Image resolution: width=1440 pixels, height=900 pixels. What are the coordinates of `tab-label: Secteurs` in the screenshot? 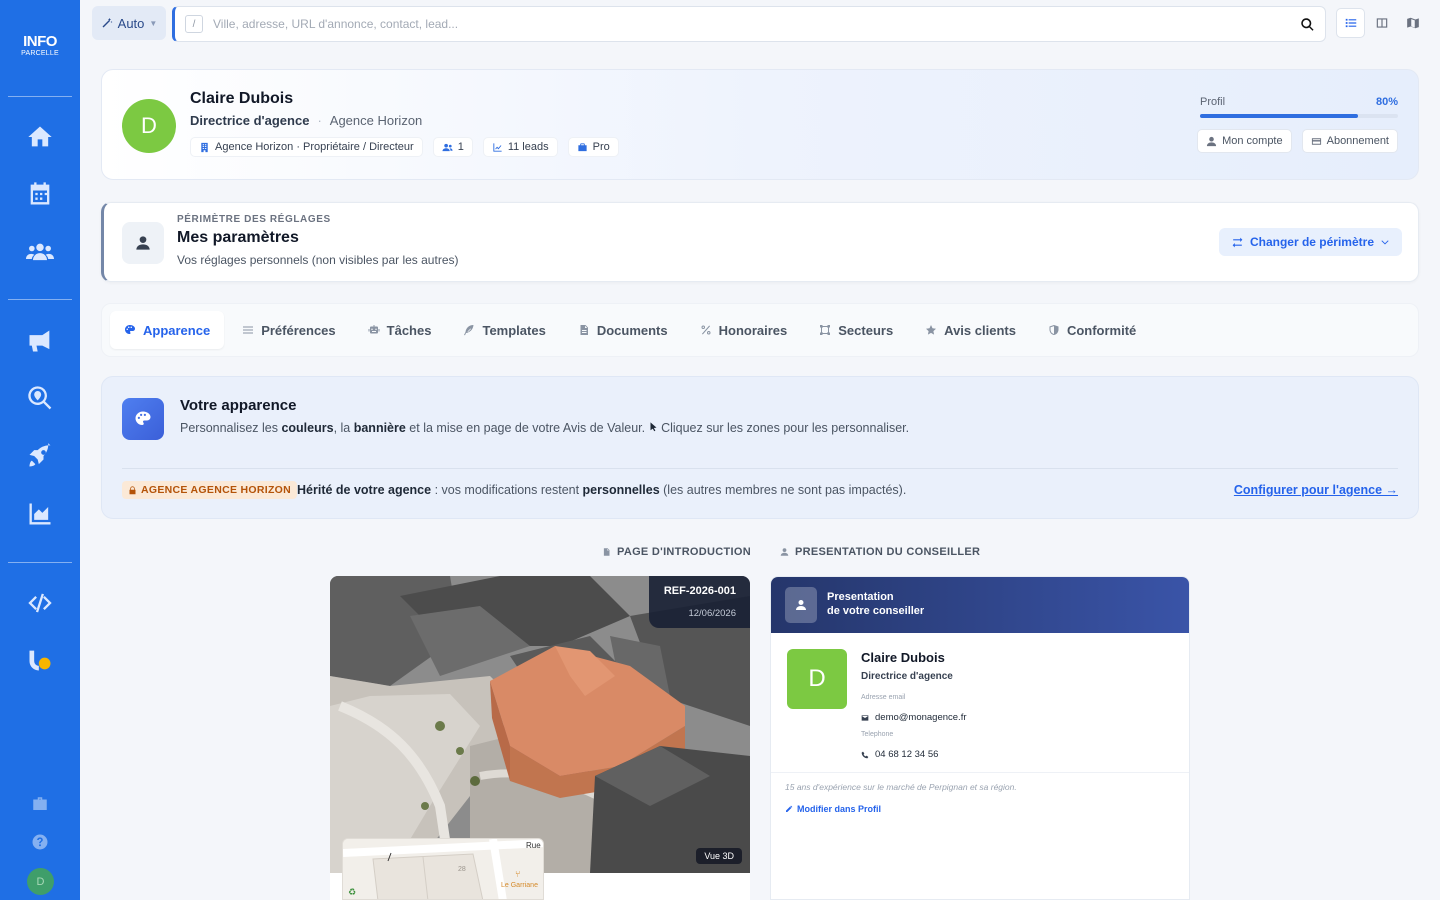 It's located at (866, 330).